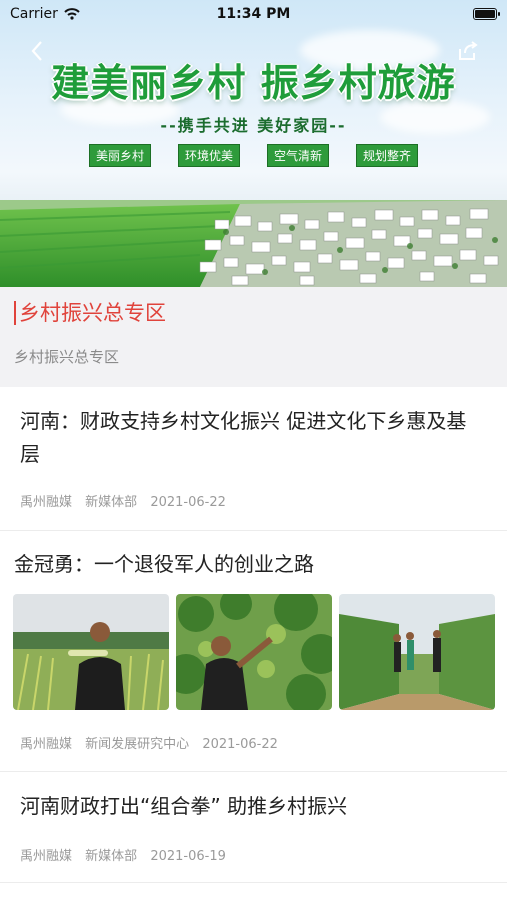 This screenshot has height=900, width=507. Describe the element at coordinates (253, 827) in the screenshot. I see `news-item: 河南财政打出“组合拳” 助推乡村振兴 禹州融媒 新媒体部 2021-06-19` at that location.